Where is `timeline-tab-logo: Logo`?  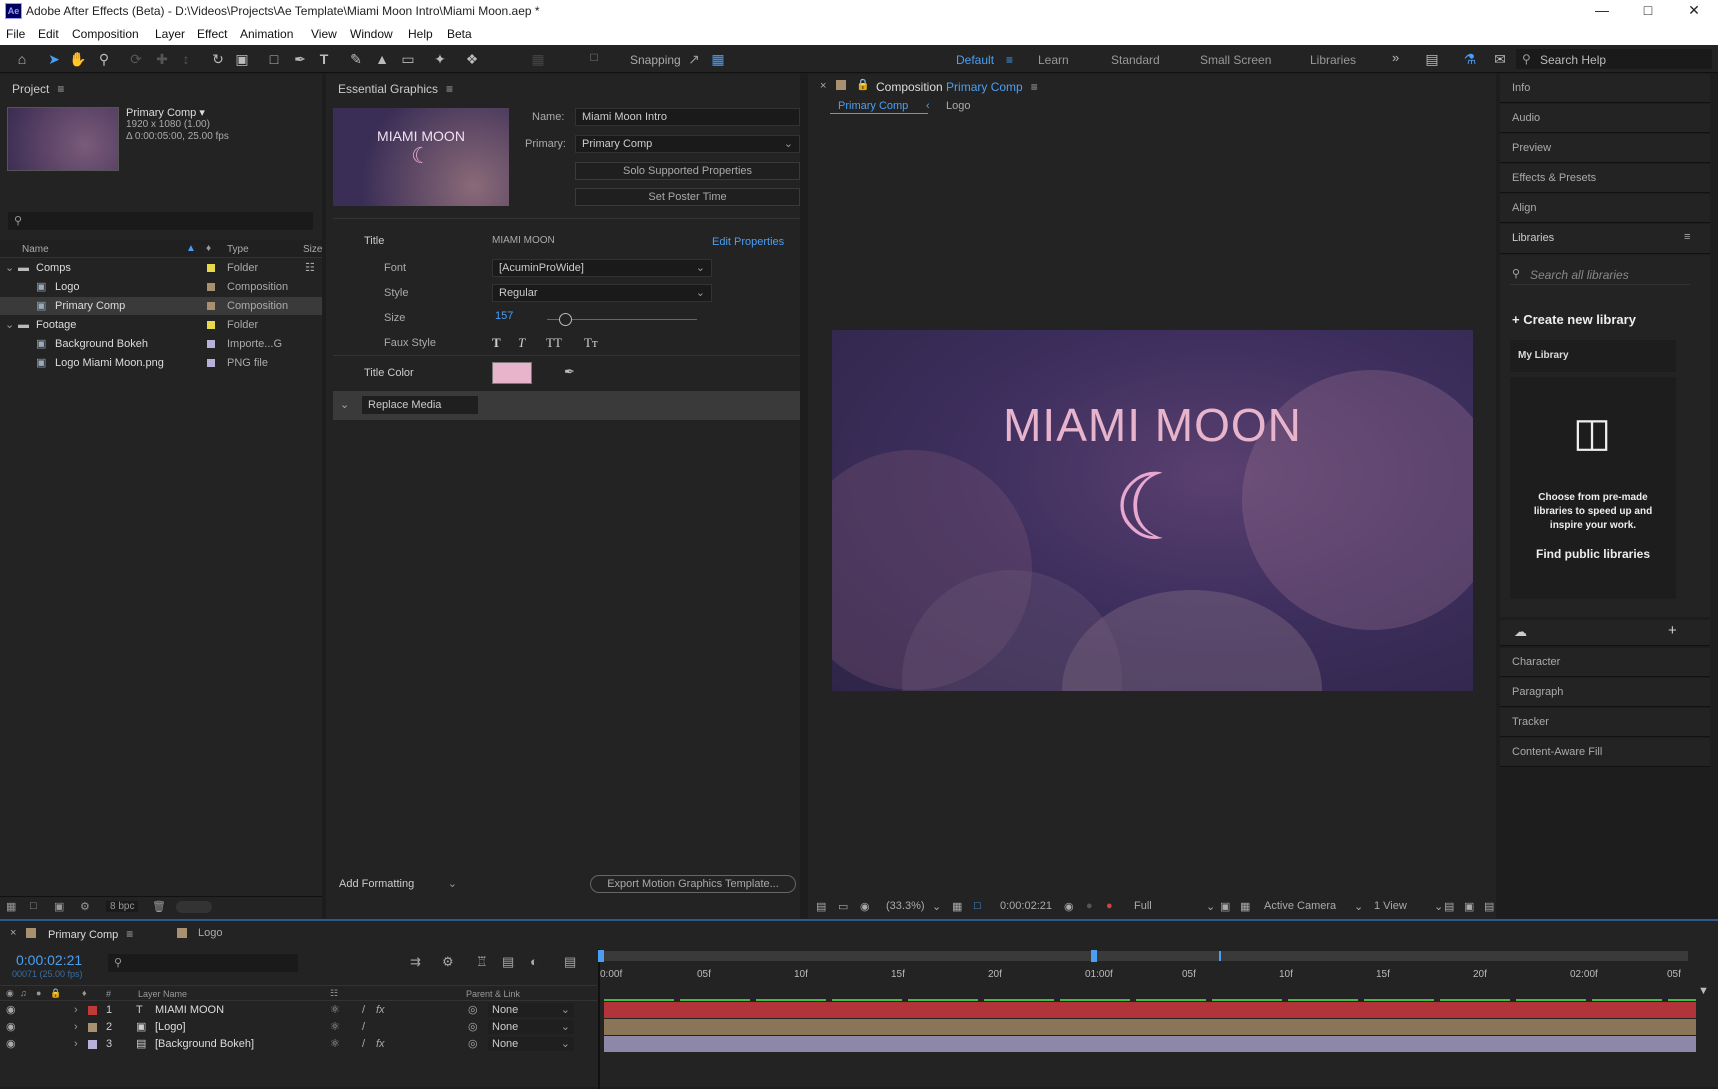 timeline-tab-logo: Logo is located at coordinates (210, 933).